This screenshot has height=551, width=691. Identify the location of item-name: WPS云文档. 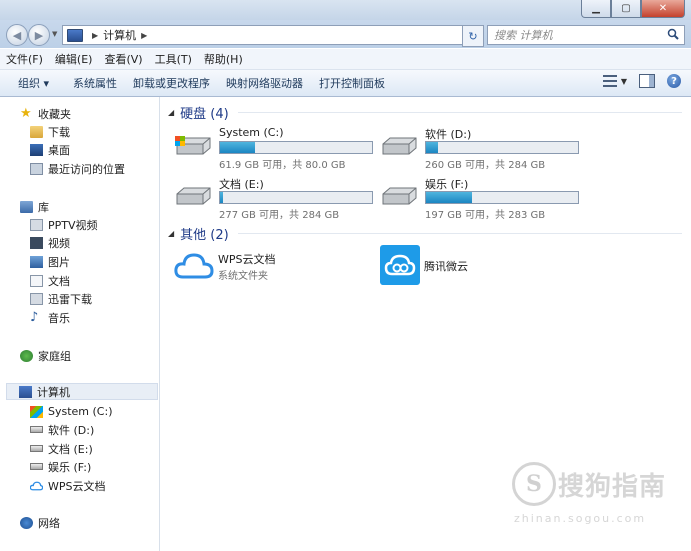
(247, 259).